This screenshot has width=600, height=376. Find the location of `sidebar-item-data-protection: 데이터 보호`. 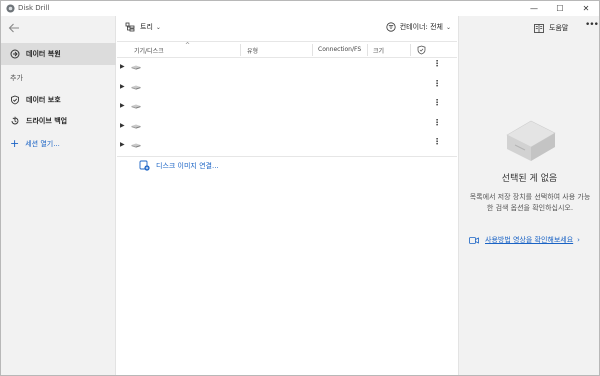

sidebar-item-data-protection: 데이터 보호 is located at coordinates (58, 100).